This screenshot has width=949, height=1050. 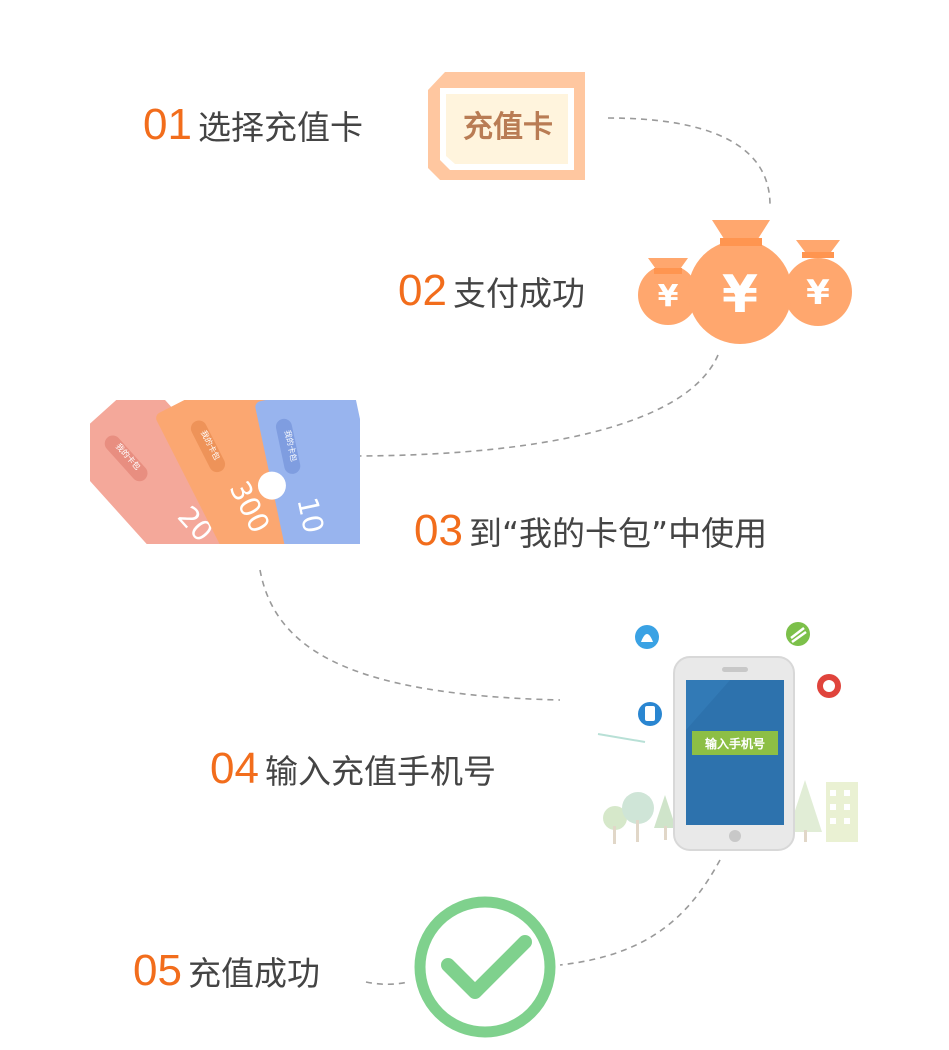 What do you see at coordinates (640, 912) in the screenshot?
I see `connector-4-5a` at bounding box center [640, 912].